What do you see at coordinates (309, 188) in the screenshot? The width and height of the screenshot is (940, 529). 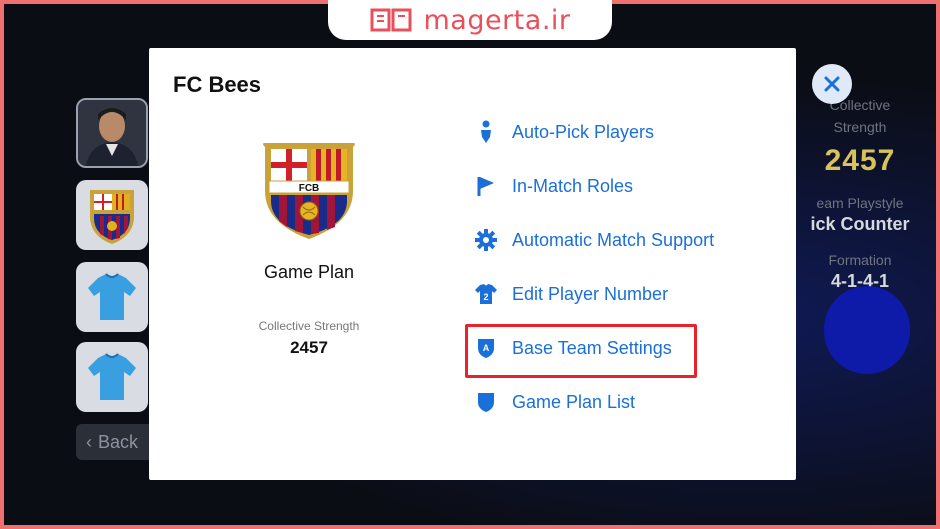 I see `crest-text: FCB` at bounding box center [309, 188].